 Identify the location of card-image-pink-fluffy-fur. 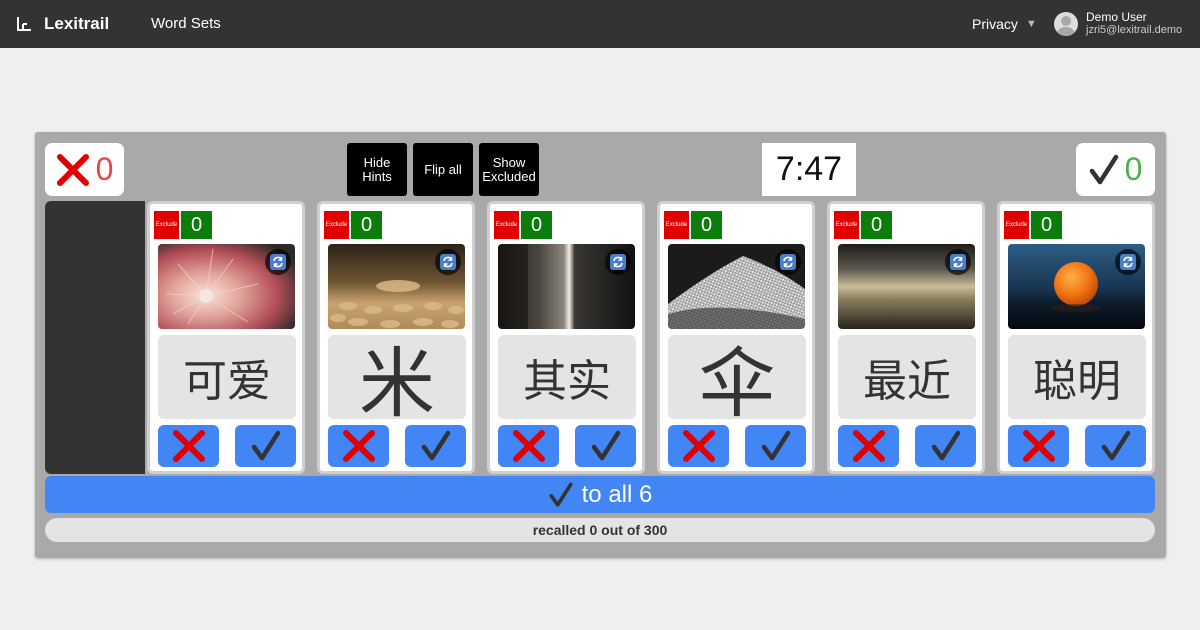
(226, 286).